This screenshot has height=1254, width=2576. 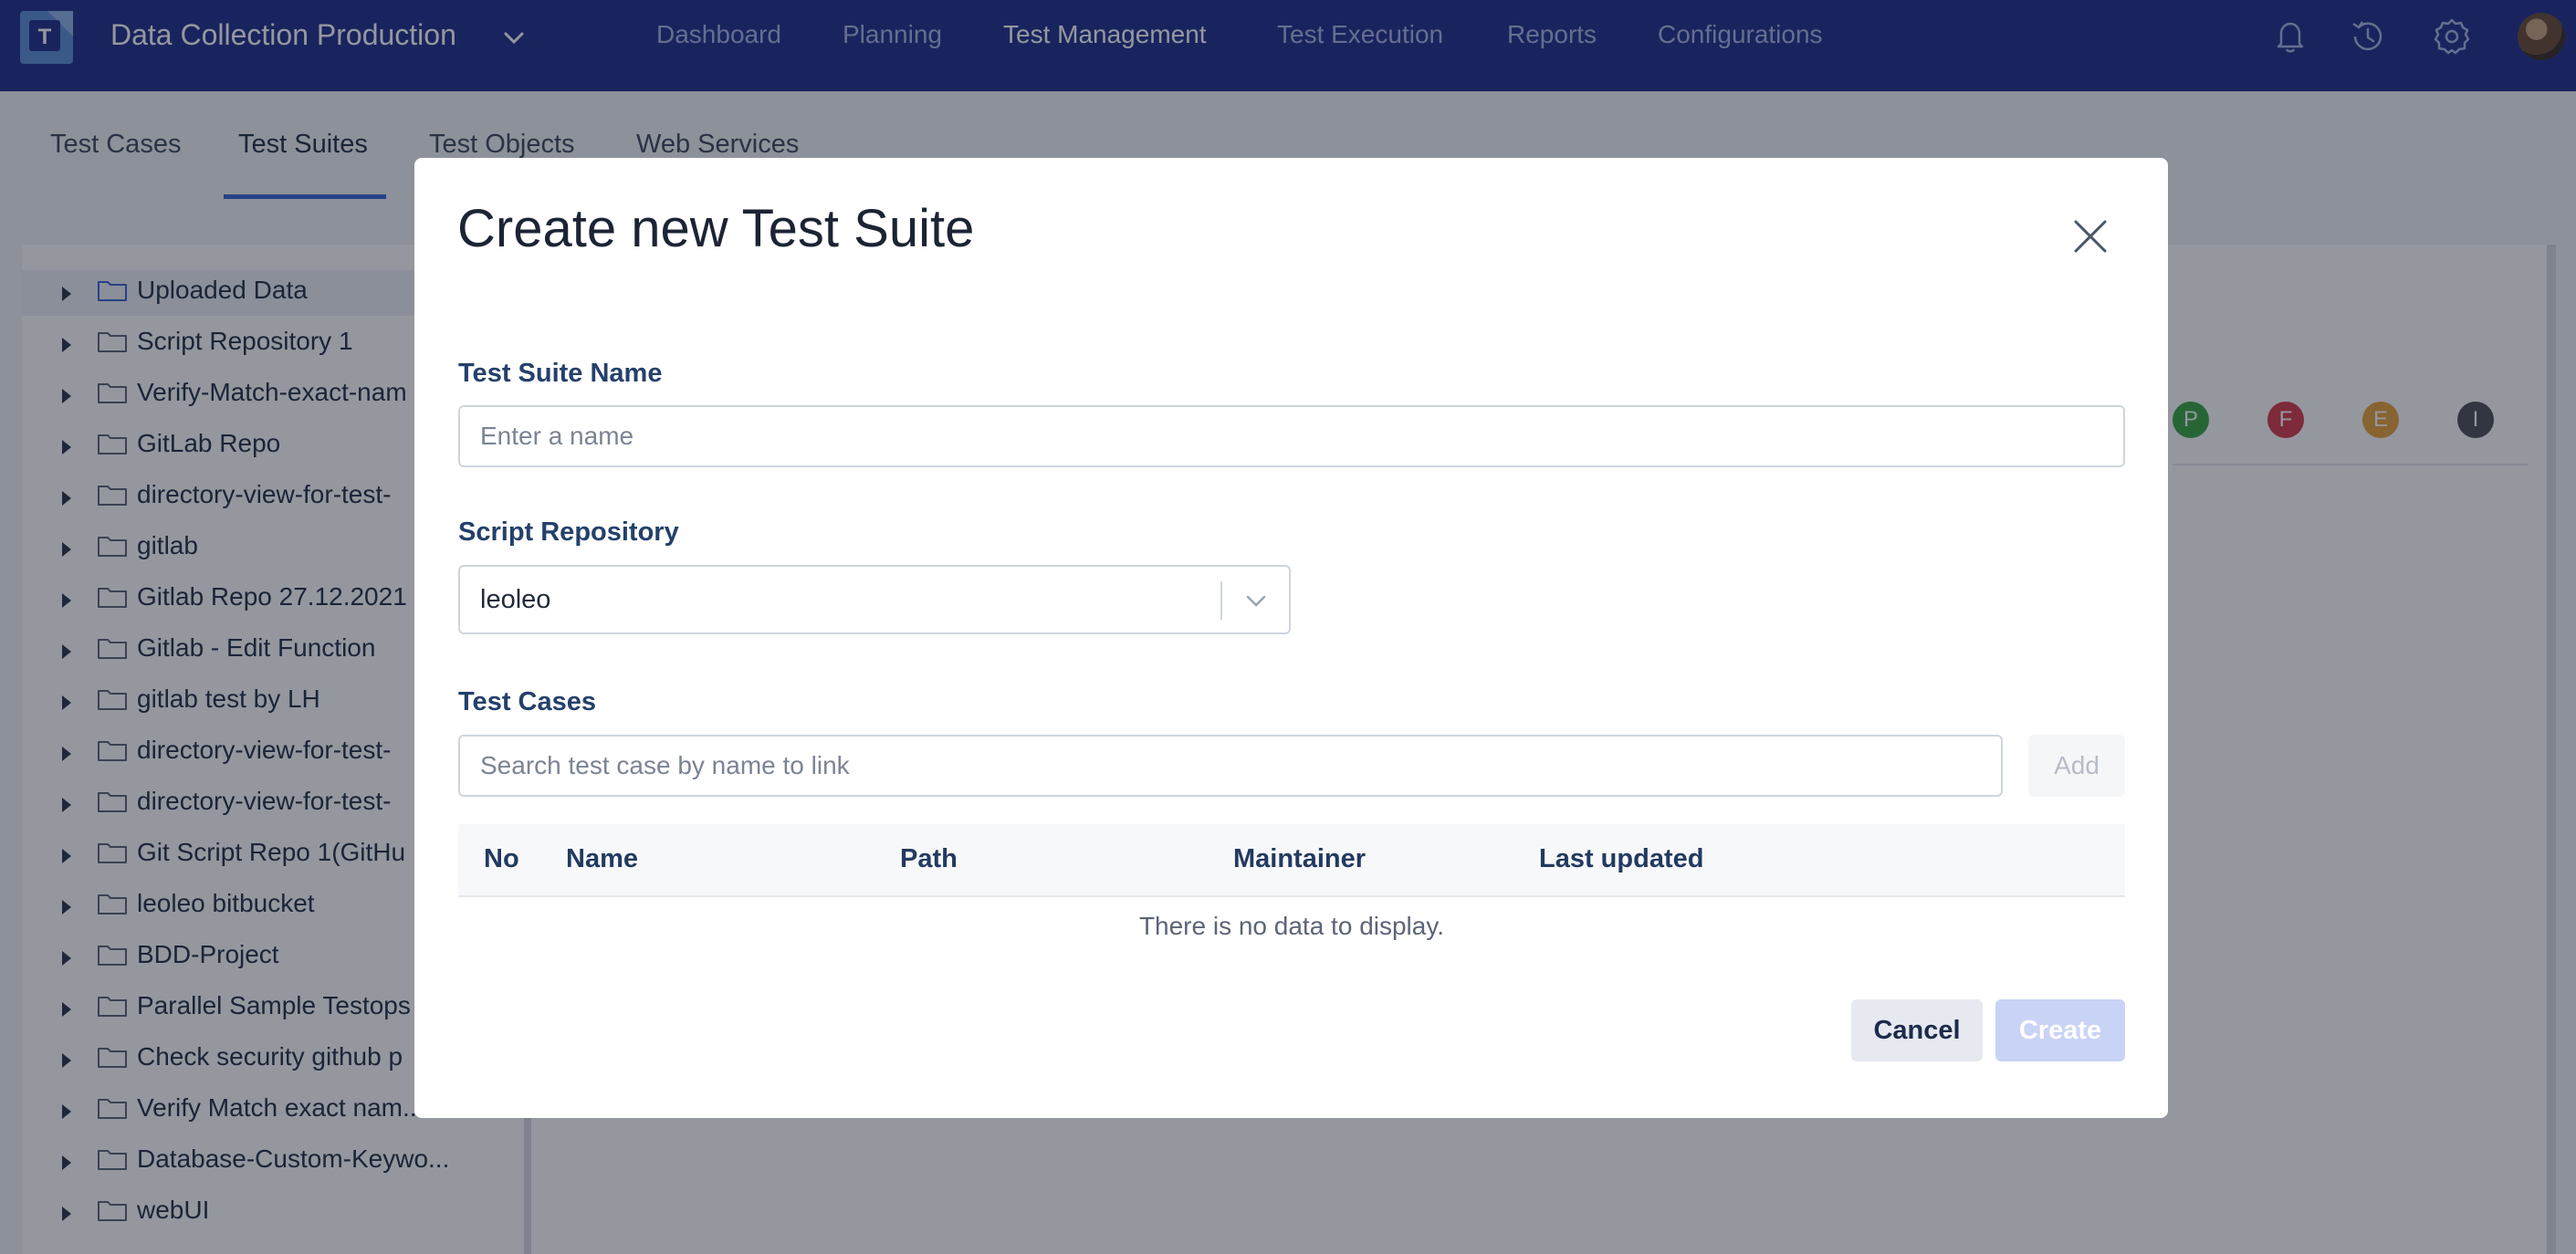 What do you see at coordinates (2090, 237) in the screenshot?
I see `close-icon` at bounding box center [2090, 237].